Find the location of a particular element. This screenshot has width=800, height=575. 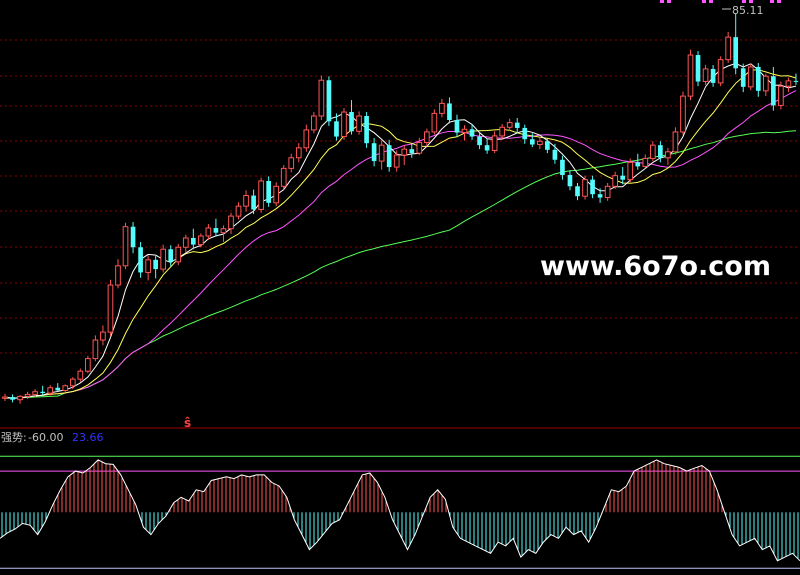

indicator-label: 强势: is located at coordinates (14, 437).